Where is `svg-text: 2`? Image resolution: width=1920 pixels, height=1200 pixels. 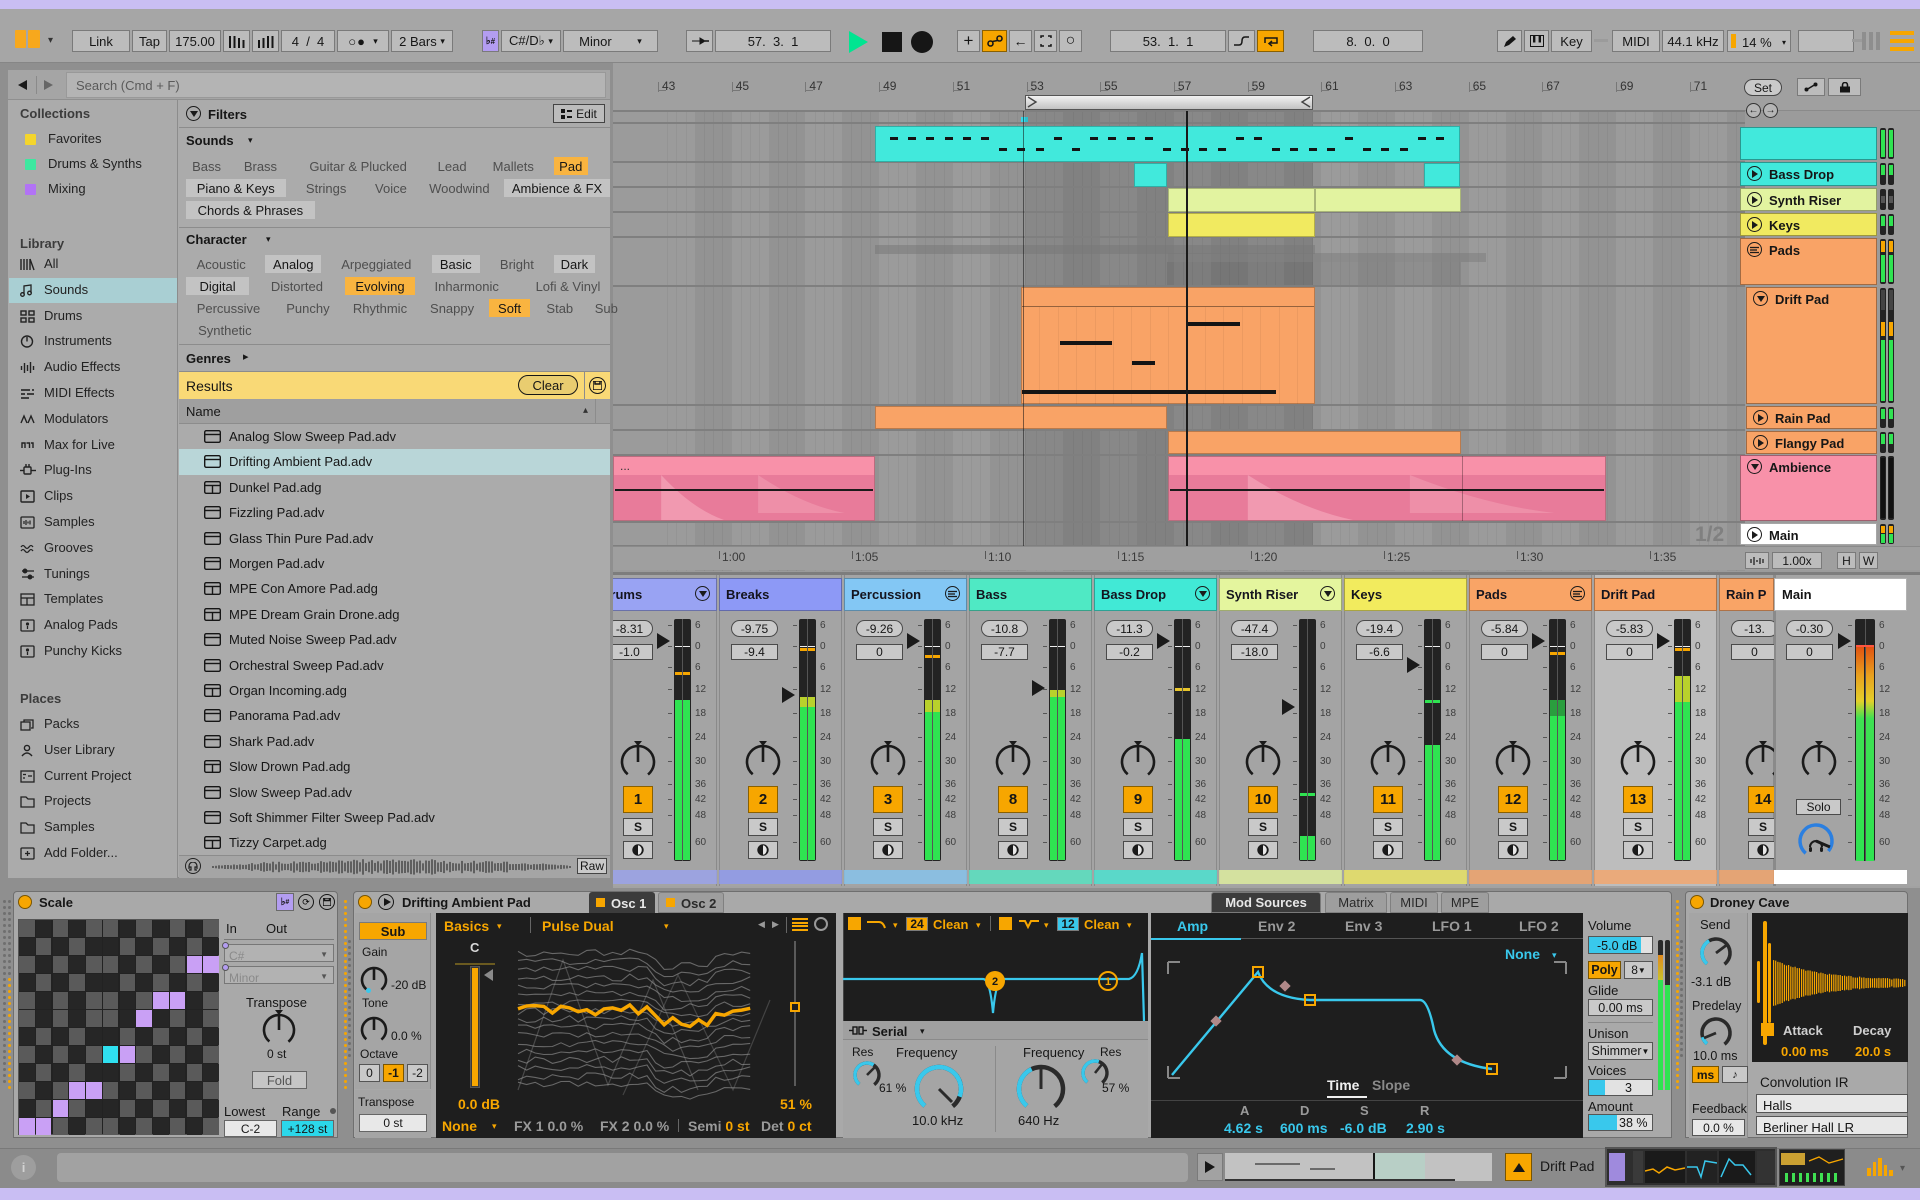
svg-text: 2 is located at coordinates (995, 982).